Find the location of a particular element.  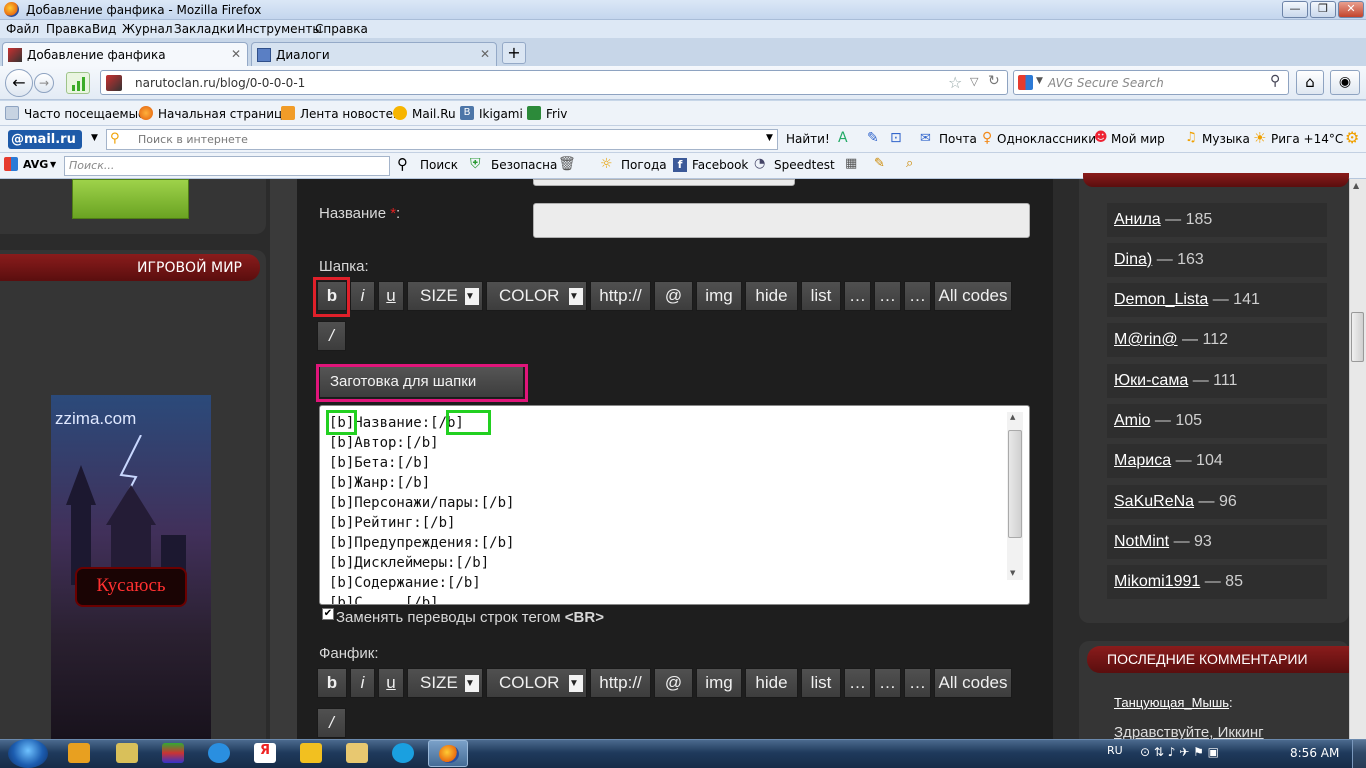

toolbar-weather: Рига +14°C is located at coordinates (1307, 139).